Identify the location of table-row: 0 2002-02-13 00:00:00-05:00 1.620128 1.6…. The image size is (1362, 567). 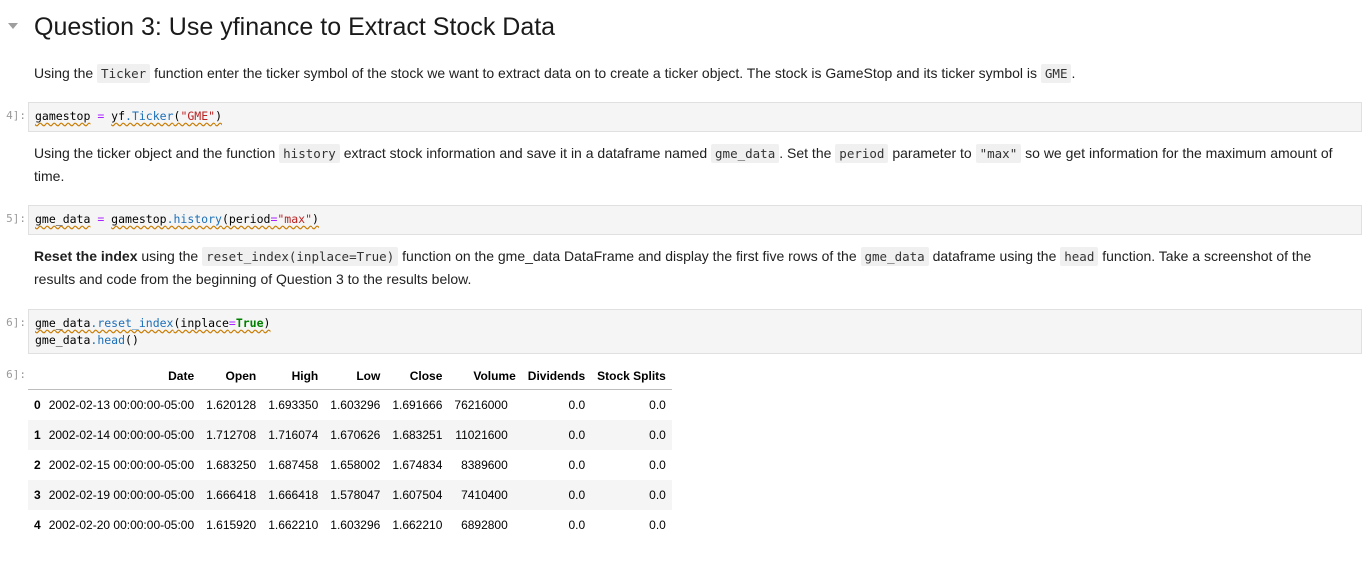
(350, 404).